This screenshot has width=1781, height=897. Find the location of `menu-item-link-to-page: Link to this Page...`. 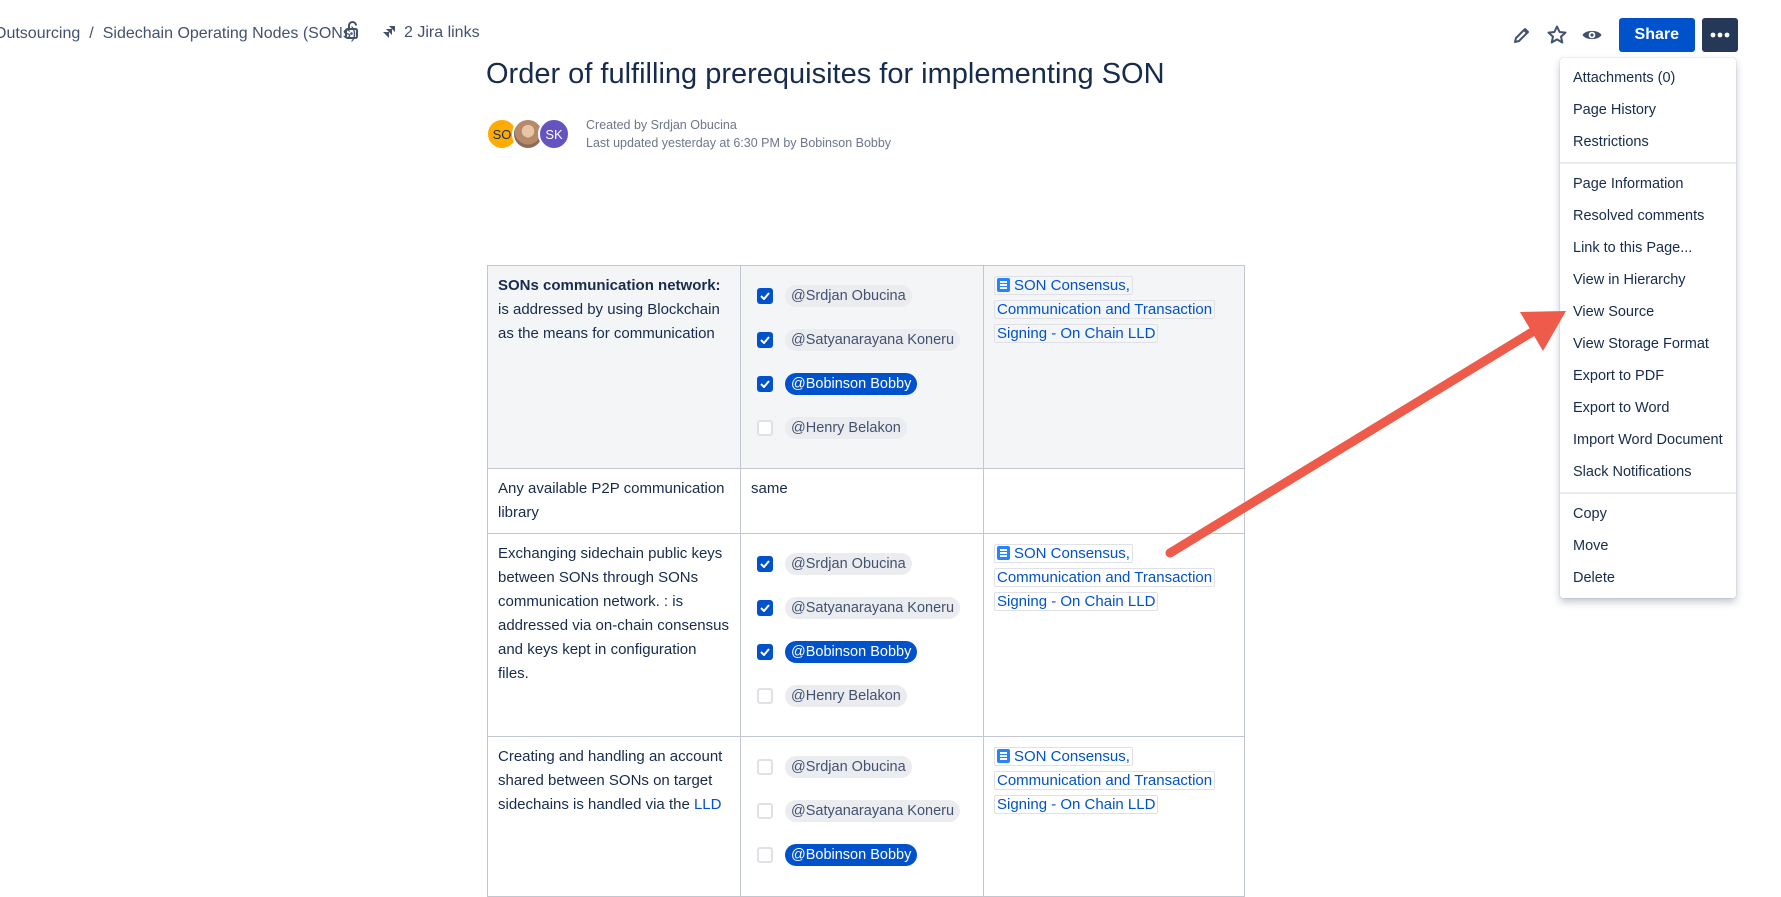

menu-item-link-to-page: Link to this Page... is located at coordinates (1648, 248).